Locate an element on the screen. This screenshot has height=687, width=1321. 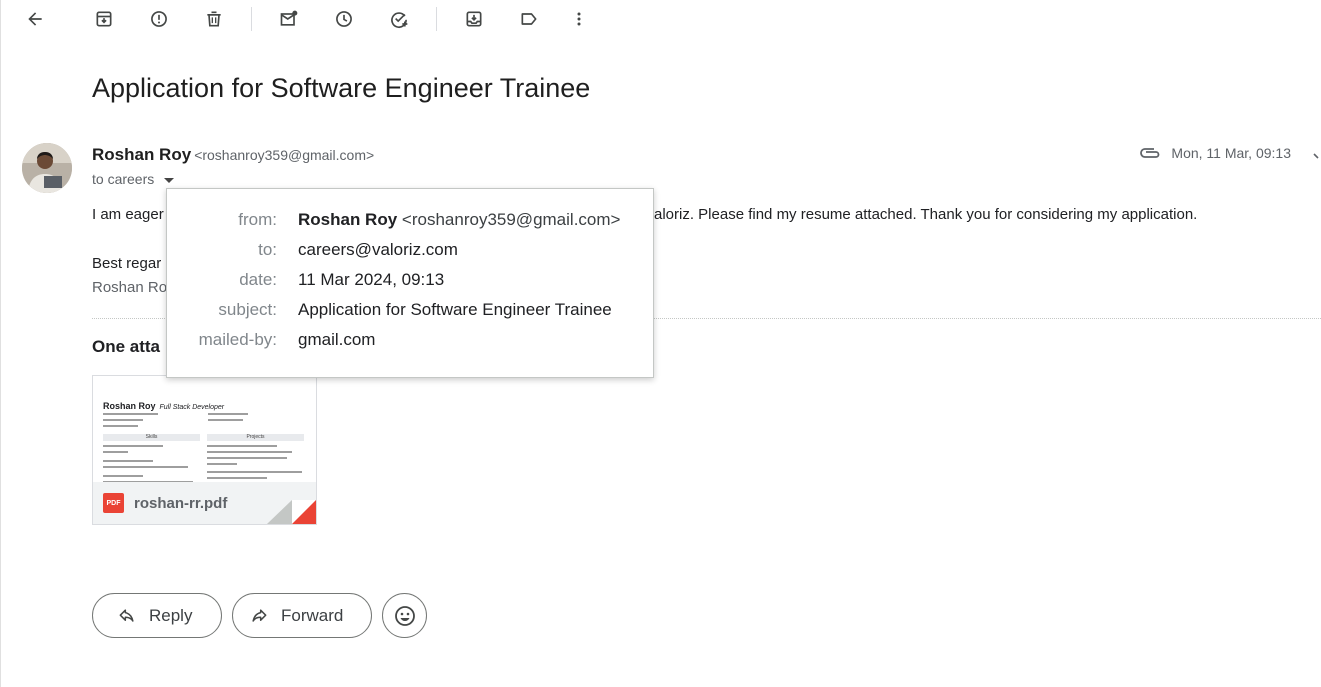
emoji-icon is located at coordinates (404, 615).